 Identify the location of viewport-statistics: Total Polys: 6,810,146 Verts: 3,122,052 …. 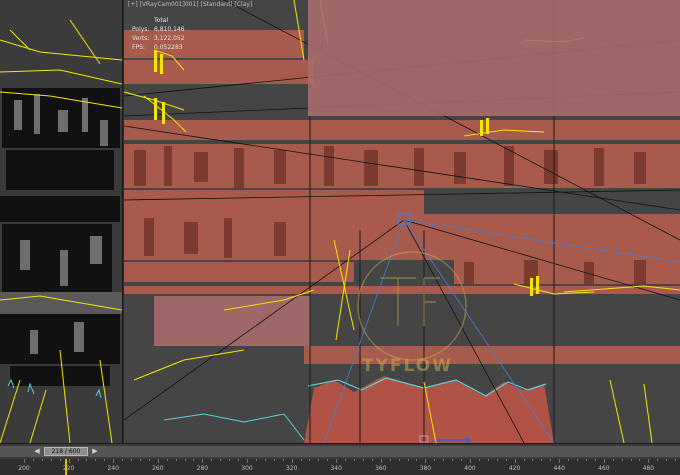
(158, 34).